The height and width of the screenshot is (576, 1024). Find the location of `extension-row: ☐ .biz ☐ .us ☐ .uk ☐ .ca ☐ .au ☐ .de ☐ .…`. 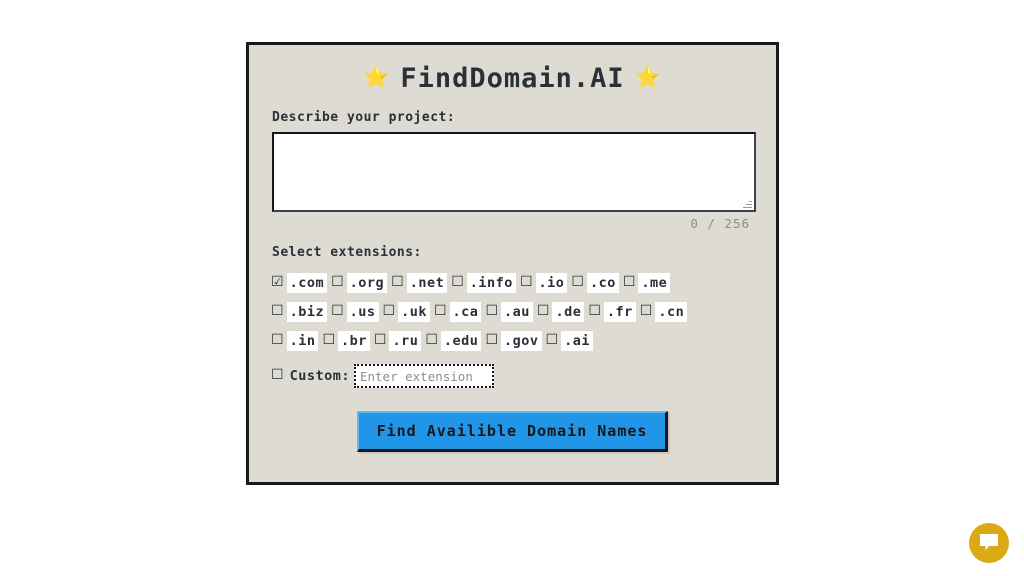

extension-row: ☐ .biz ☐ .us ☐ .uk ☐ .ca ☐ .au ☐ .de ☐ .… is located at coordinates (523, 311).